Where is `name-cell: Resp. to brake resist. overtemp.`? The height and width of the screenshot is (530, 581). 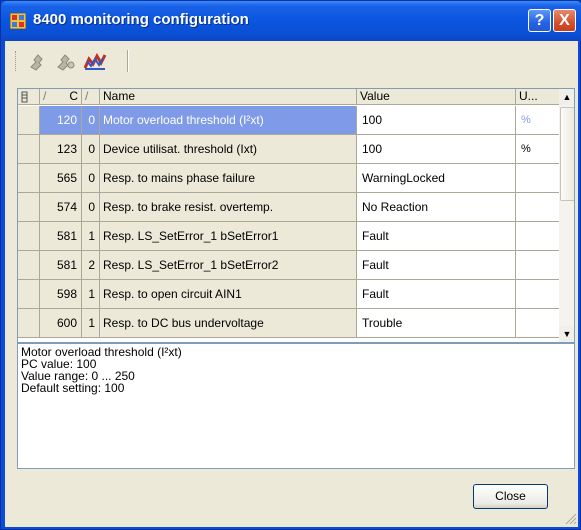
name-cell: Resp. to brake resist. overtemp. is located at coordinates (228, 207).